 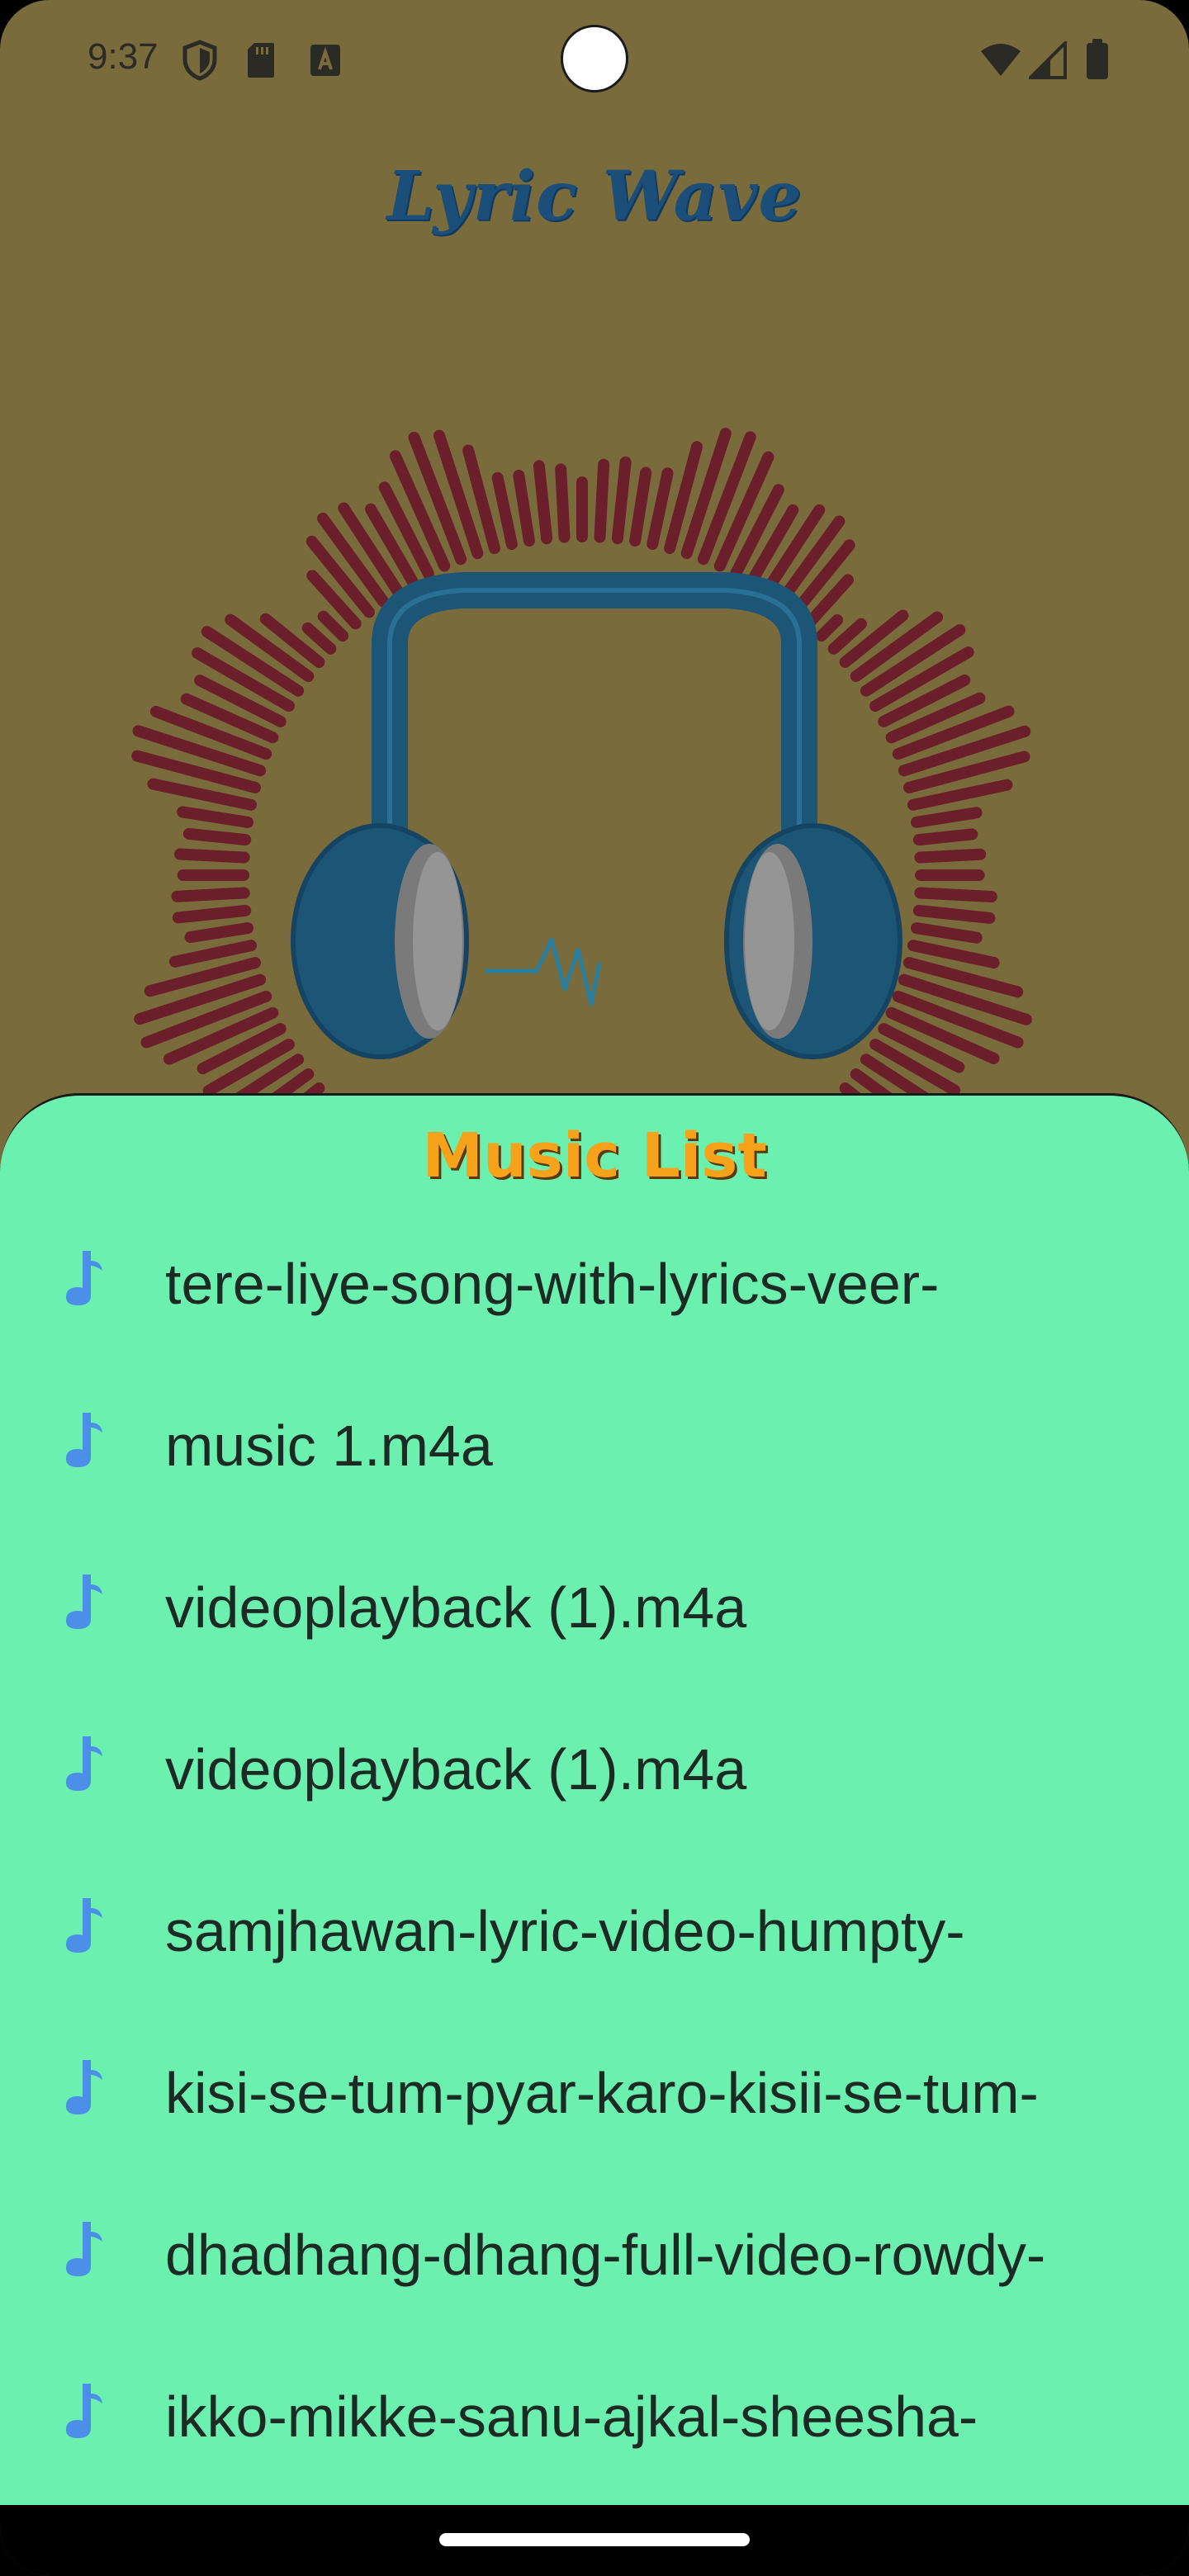 I want to click on list-item: dhadhang-dhang-full-video-rowdy-, so click(x=594, y=2271).